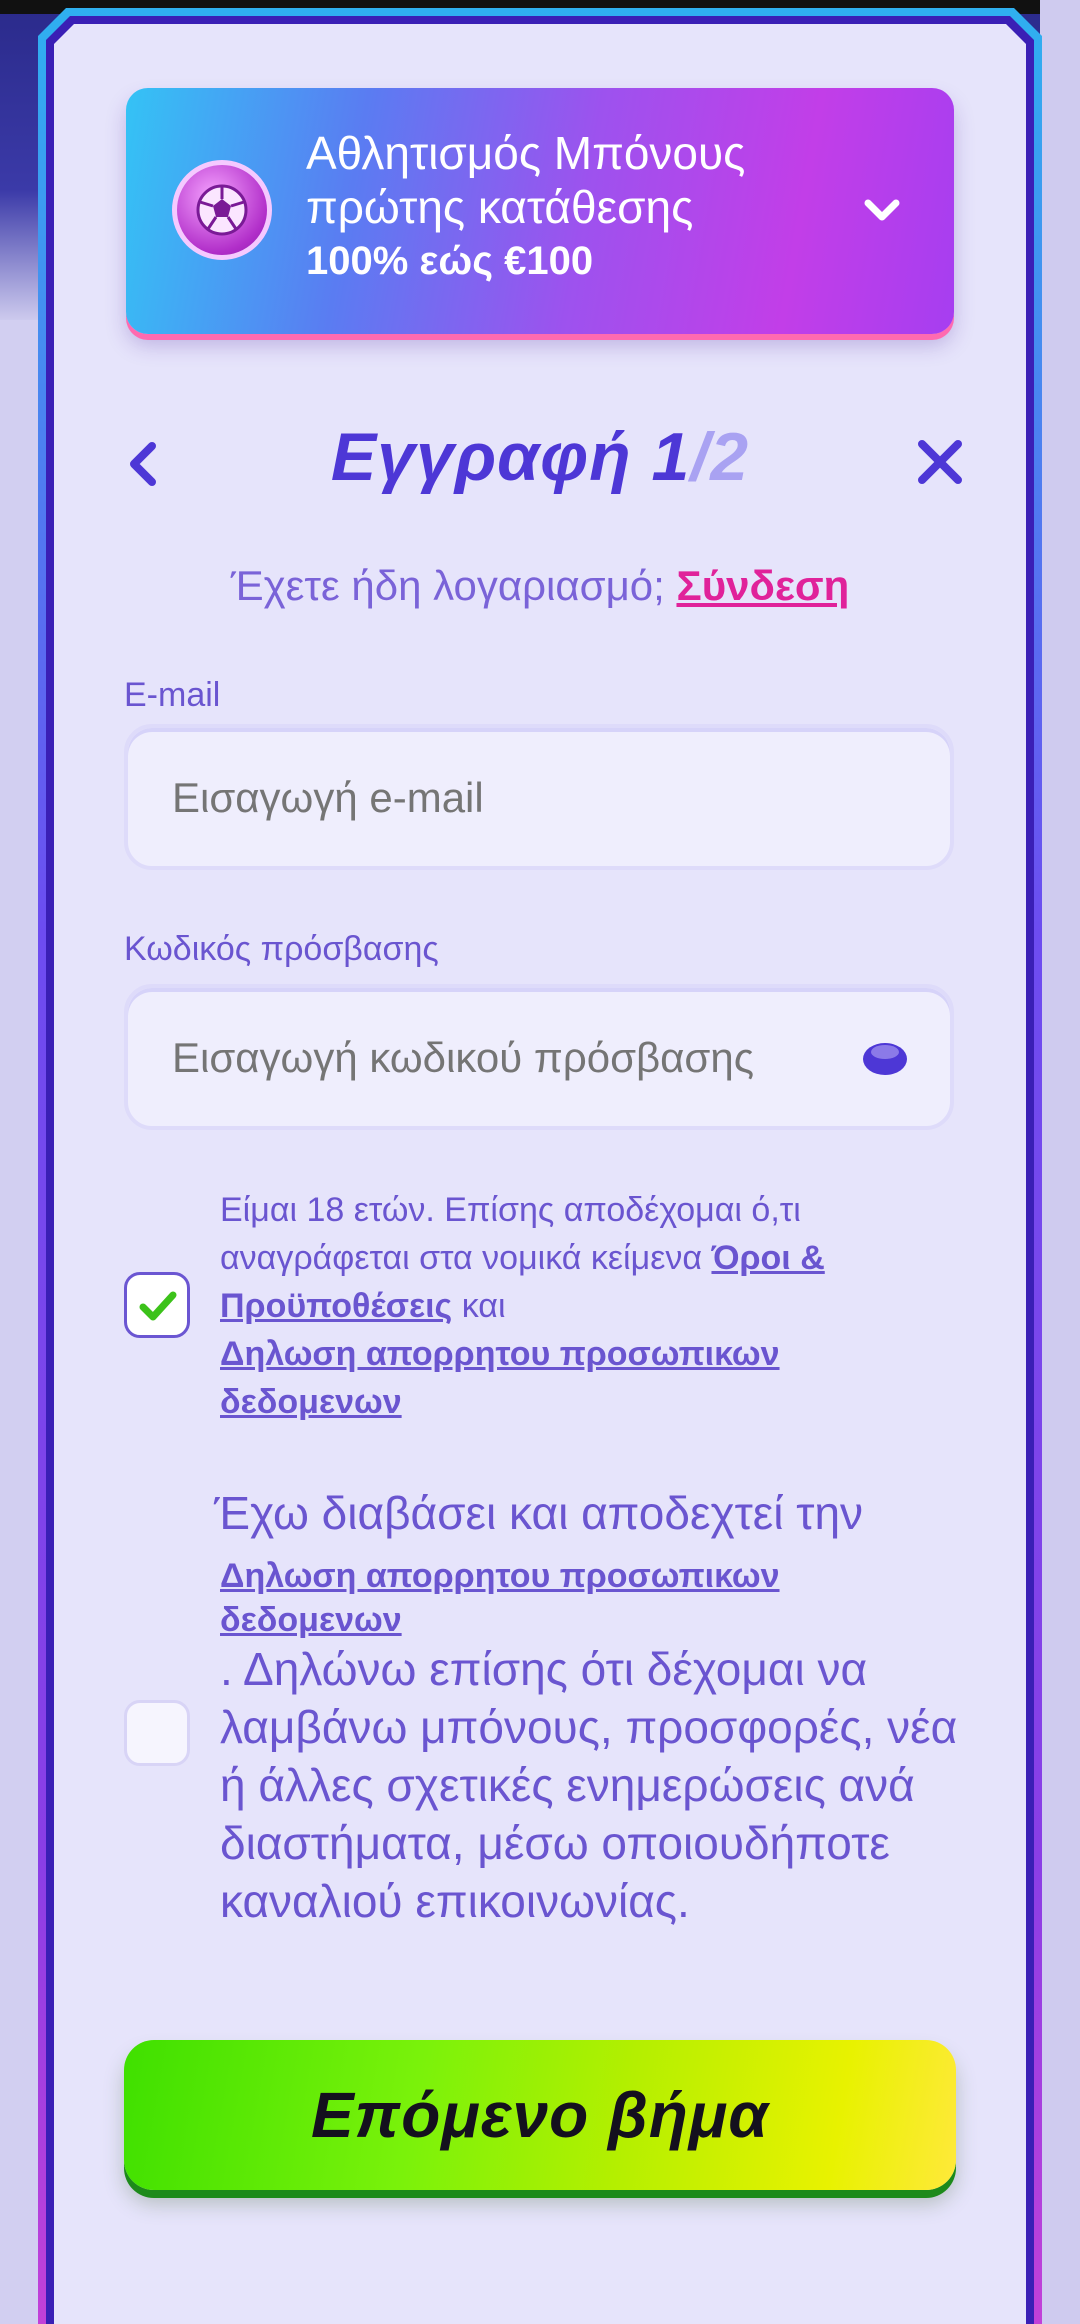  What do you see at coordinates (492, 1058) in the screenshot?
I see `password-input` at bounding box center [492, 1058].